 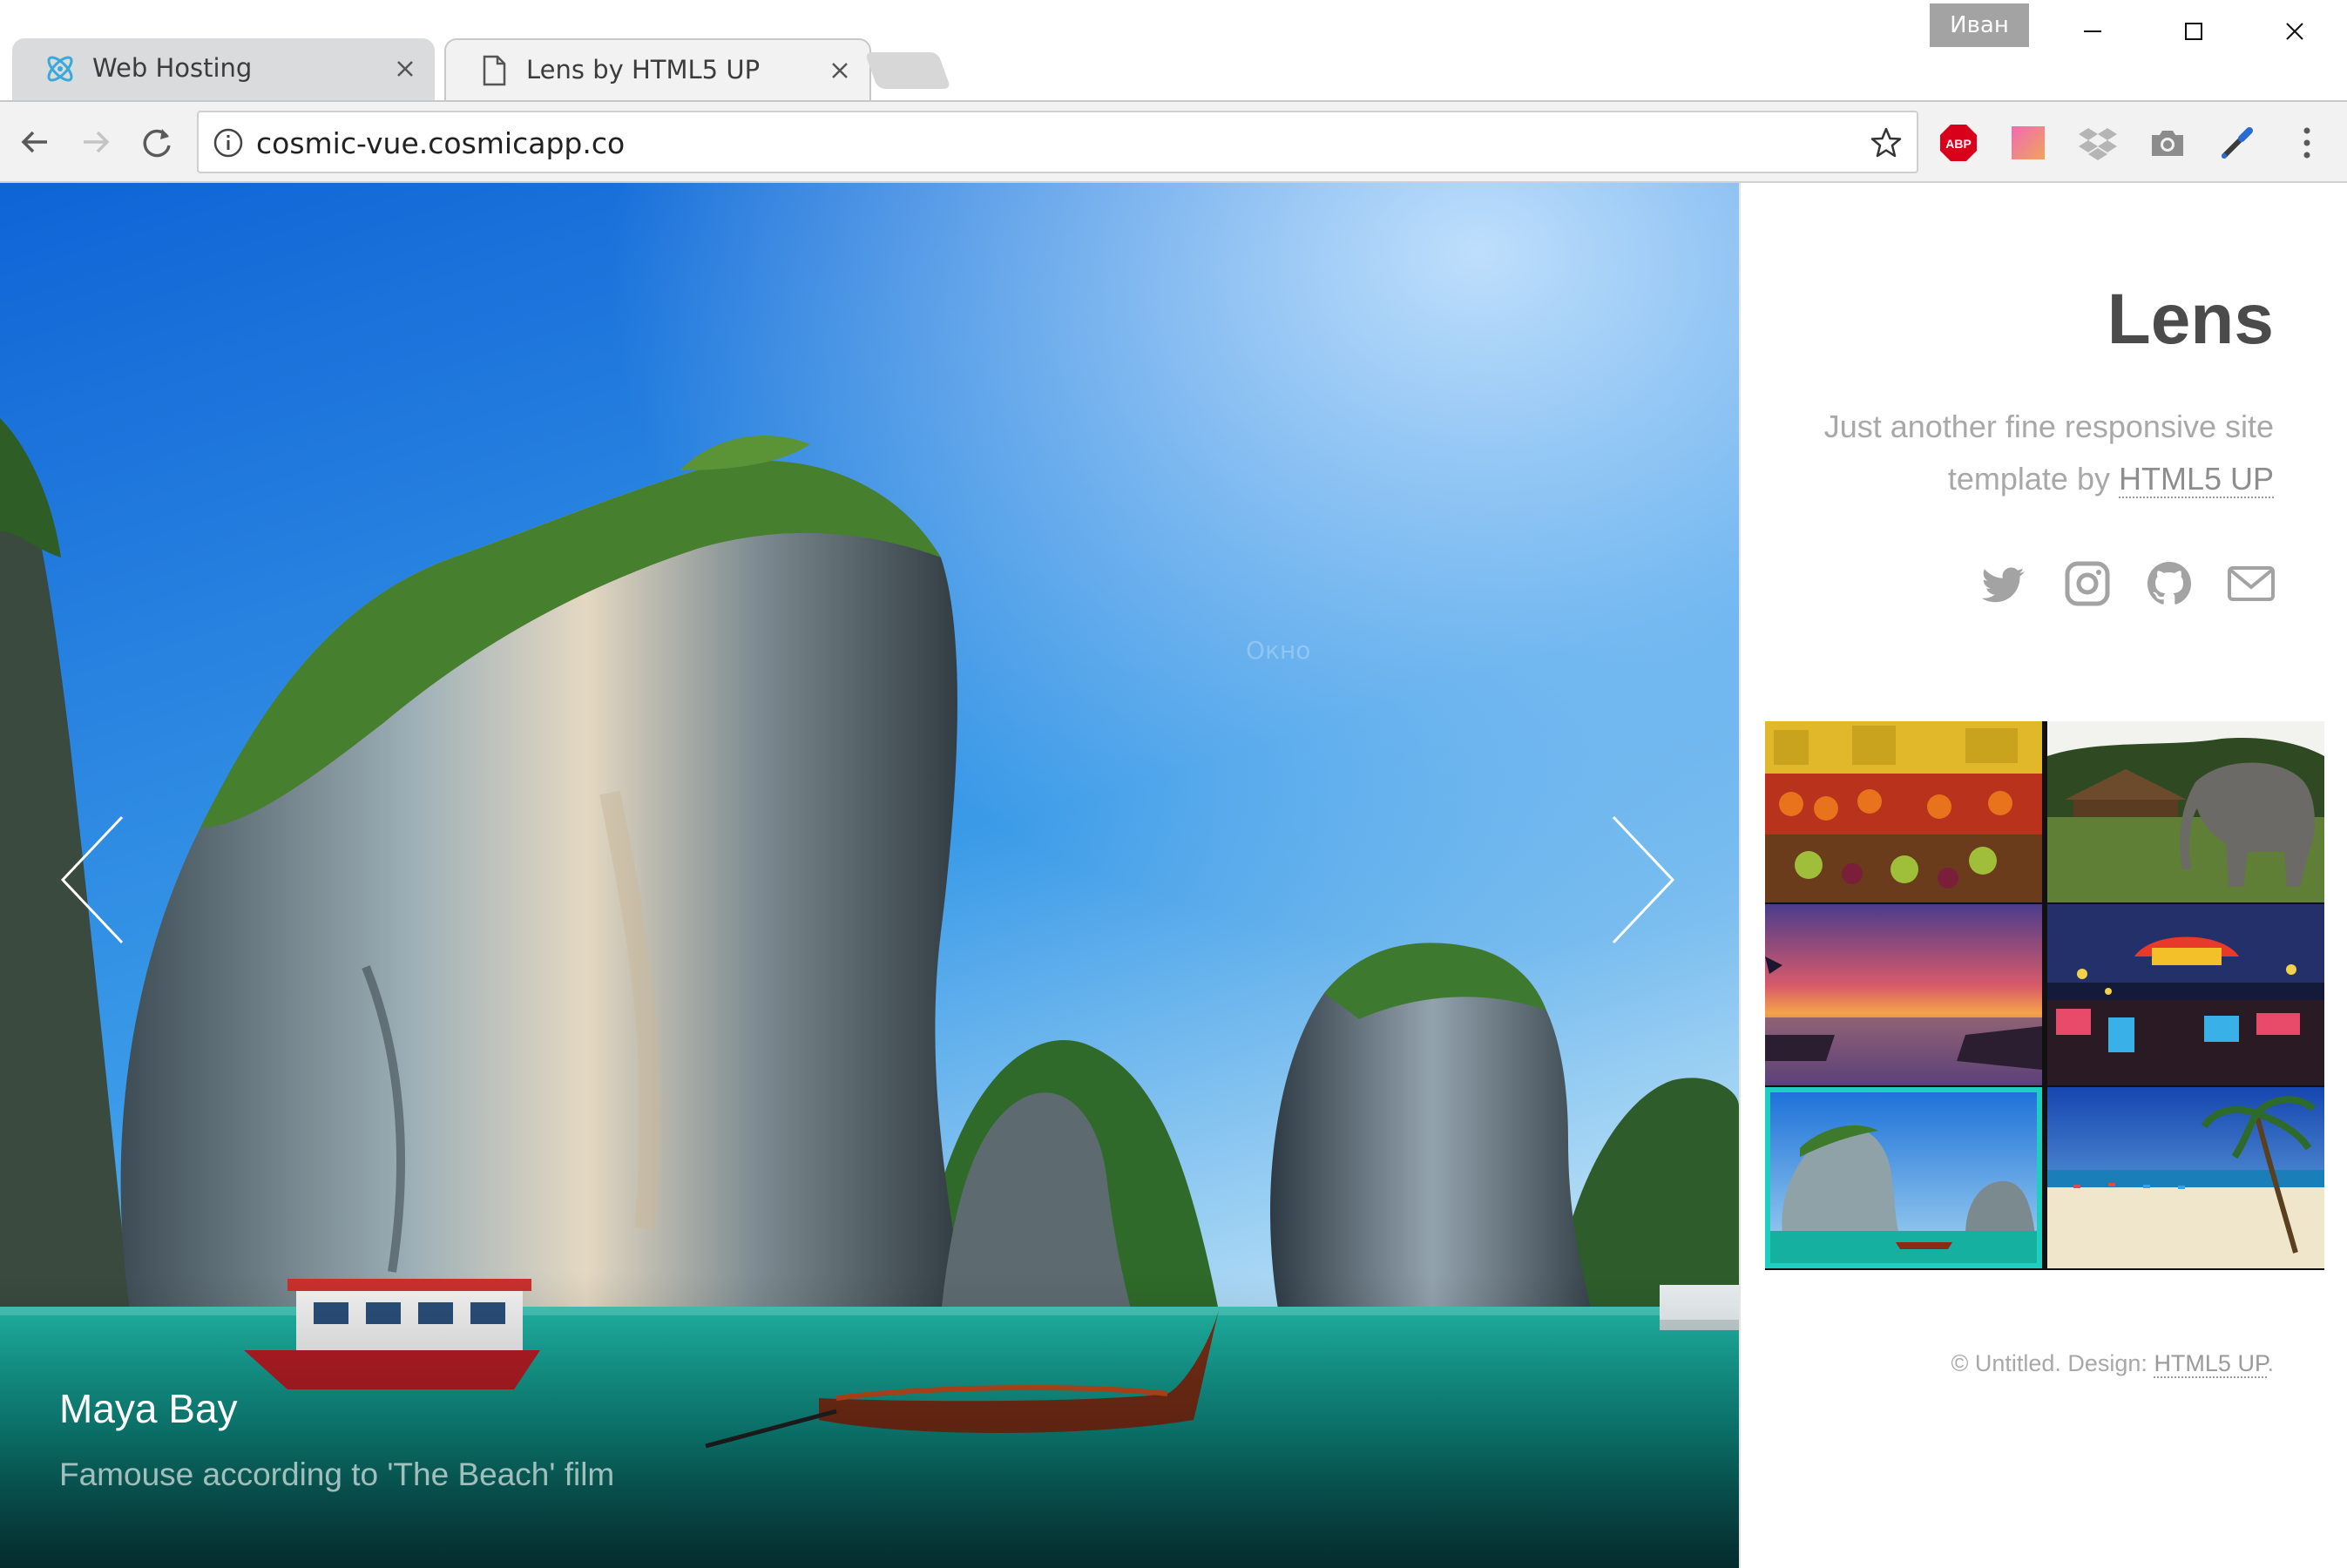 What do you see at coordinates (2307, 143) in the screenshot?
I see `menu-dots-icon` at bounding box center [2307, 143].